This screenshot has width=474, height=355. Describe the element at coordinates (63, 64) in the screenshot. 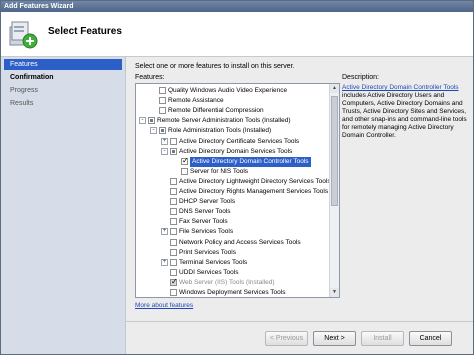

I see `sidebar-item-features: Features` at that location.